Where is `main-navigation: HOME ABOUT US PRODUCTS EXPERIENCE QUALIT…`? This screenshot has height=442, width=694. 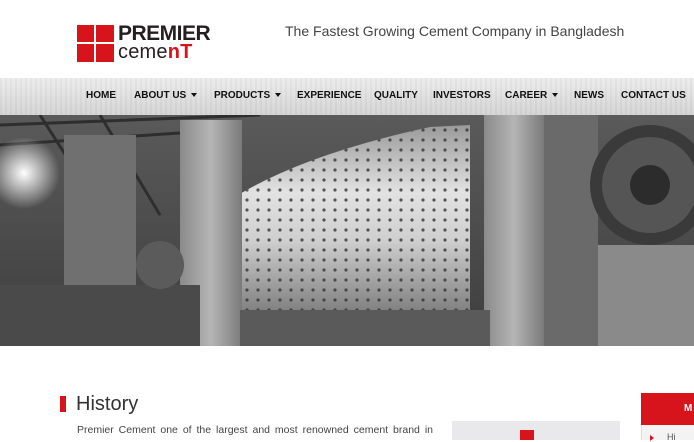 main-navigation: HOME ABOUT US PRODUCTS EXPERIENCE QUALIT… is located at coordinates (347, 96).